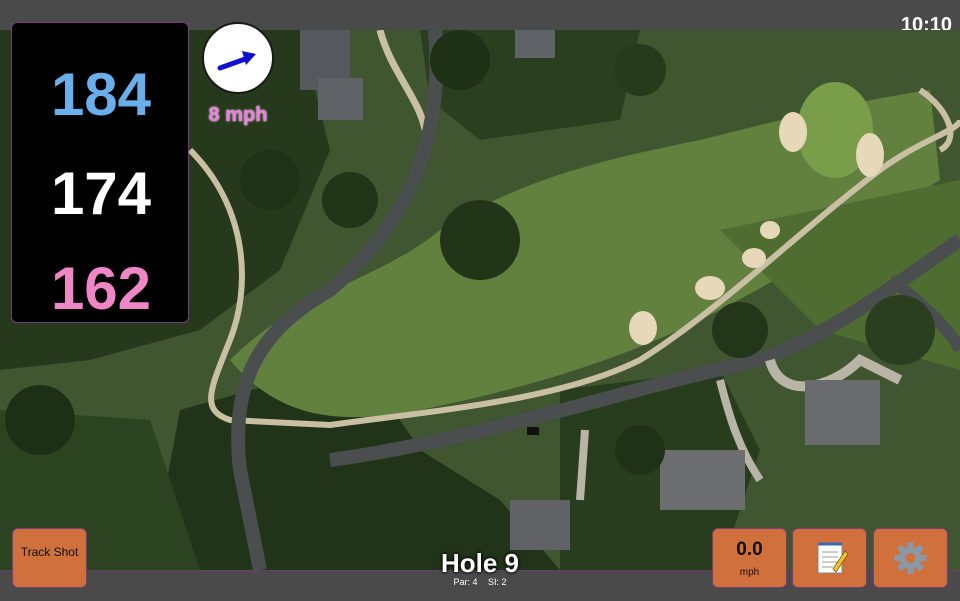  I want to click on speed-value: 0.0, so click(749, 549).